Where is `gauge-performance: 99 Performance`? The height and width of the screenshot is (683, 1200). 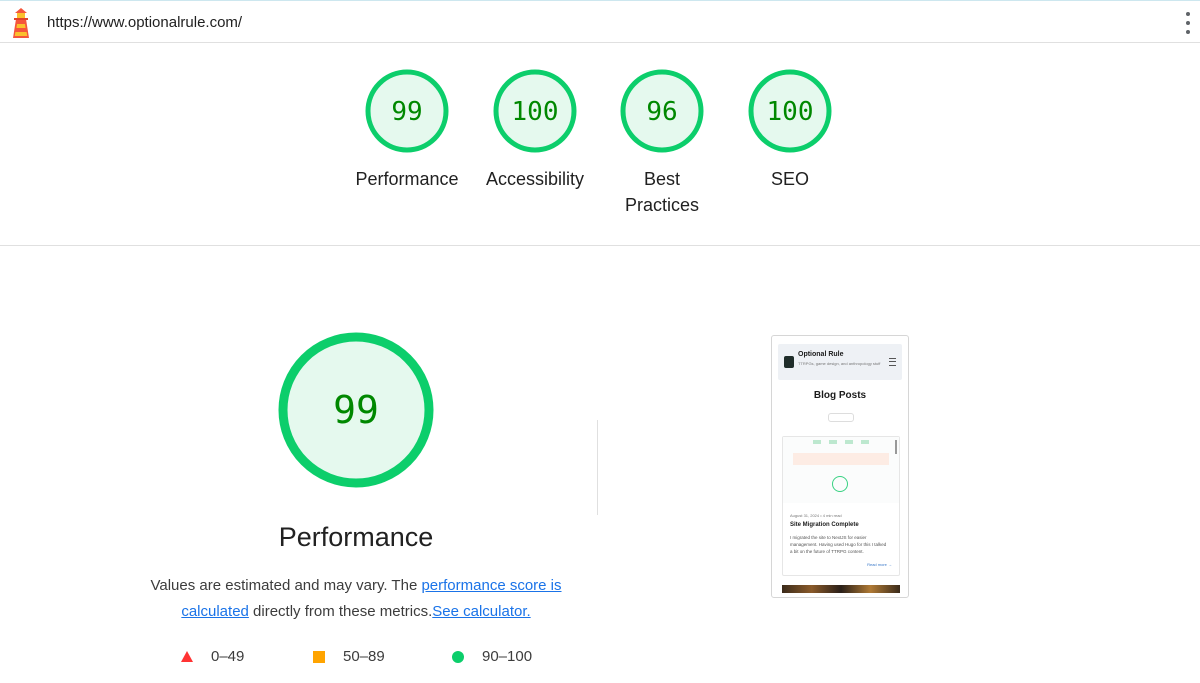
gauge-performance: 99 Performance is located at coordinates (407, 130).